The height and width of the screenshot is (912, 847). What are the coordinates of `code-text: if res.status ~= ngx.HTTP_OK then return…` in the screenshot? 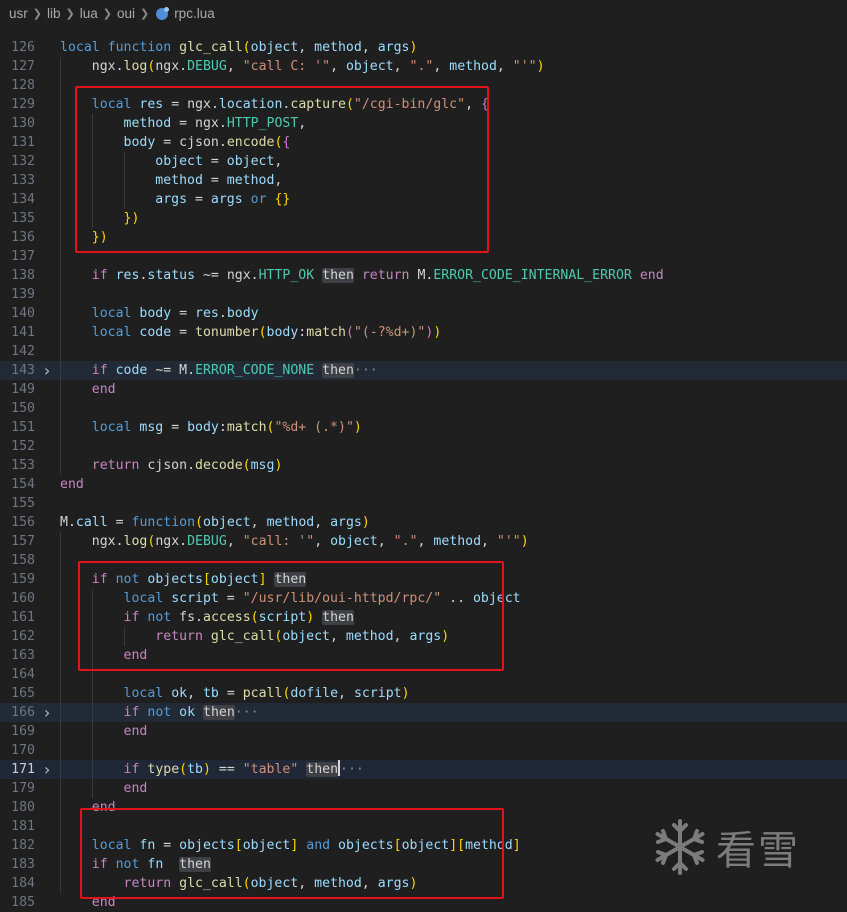 It's located at (377, 275).